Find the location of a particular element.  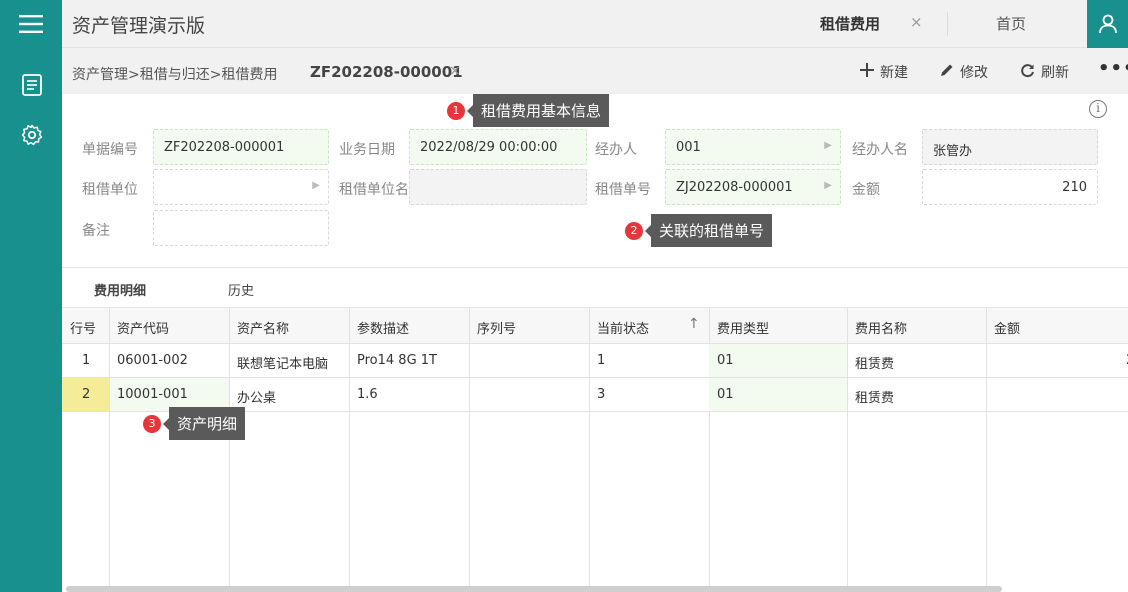

cell-line-no: 2 is located at coordinates (82, 394).